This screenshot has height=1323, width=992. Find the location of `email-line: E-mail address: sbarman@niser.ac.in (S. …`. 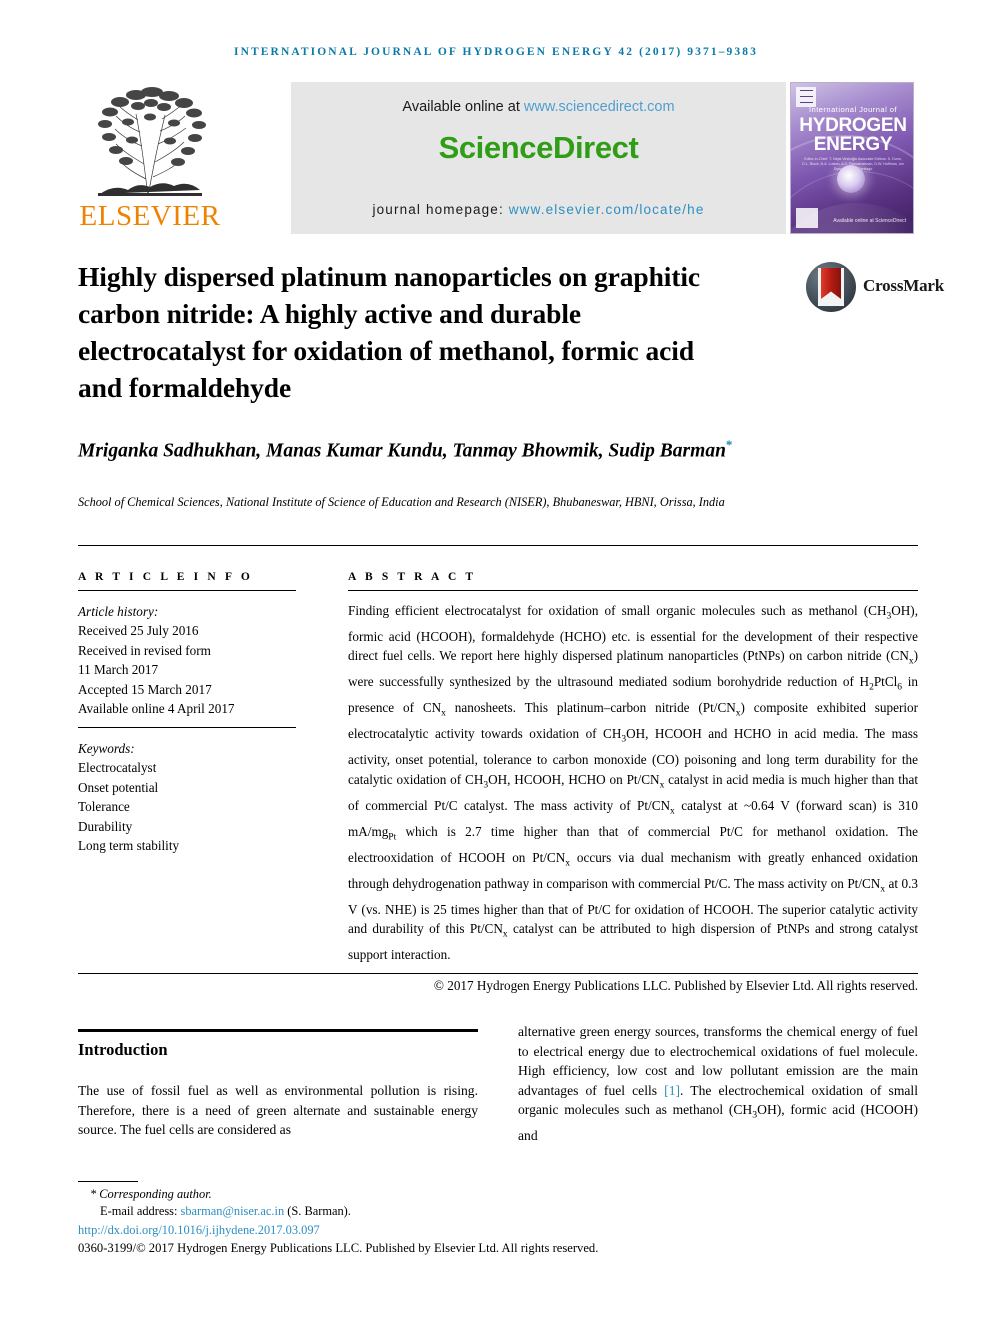

email-line: E-mail address: sbarman@niser.ac.in (S. … is located at coordinates (509, 1211).